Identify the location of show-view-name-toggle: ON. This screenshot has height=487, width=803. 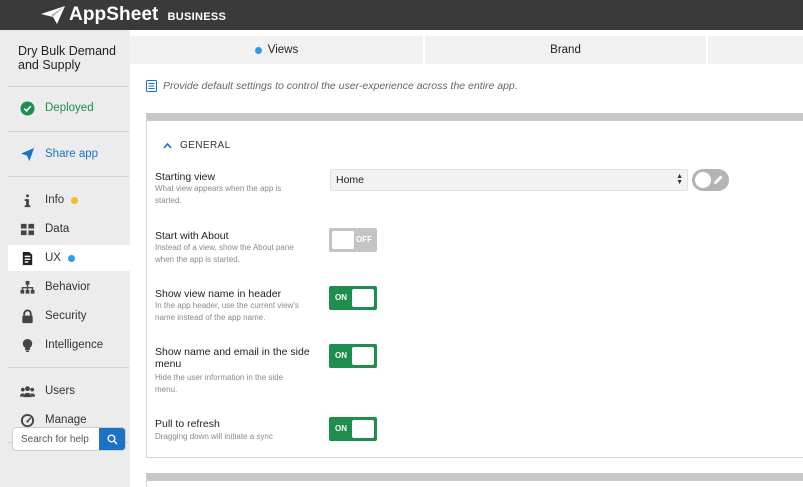
(353, 298).